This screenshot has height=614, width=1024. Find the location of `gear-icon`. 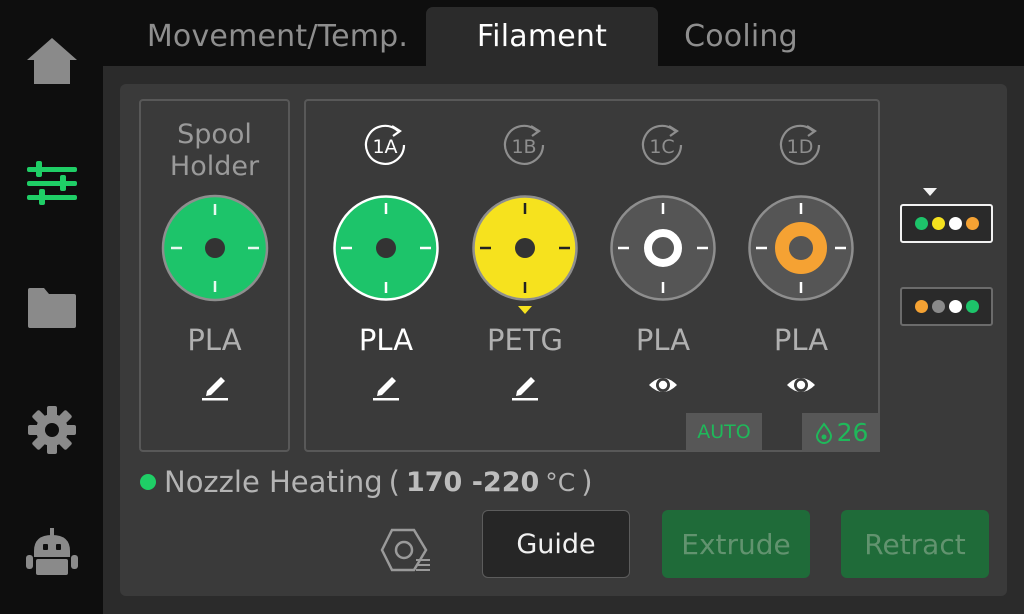

gear-icon is located at coordinates (52, 430).